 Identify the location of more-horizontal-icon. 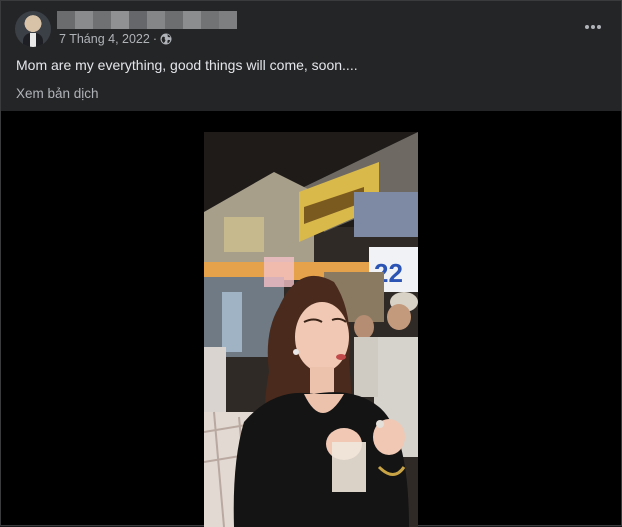
(593, 27).